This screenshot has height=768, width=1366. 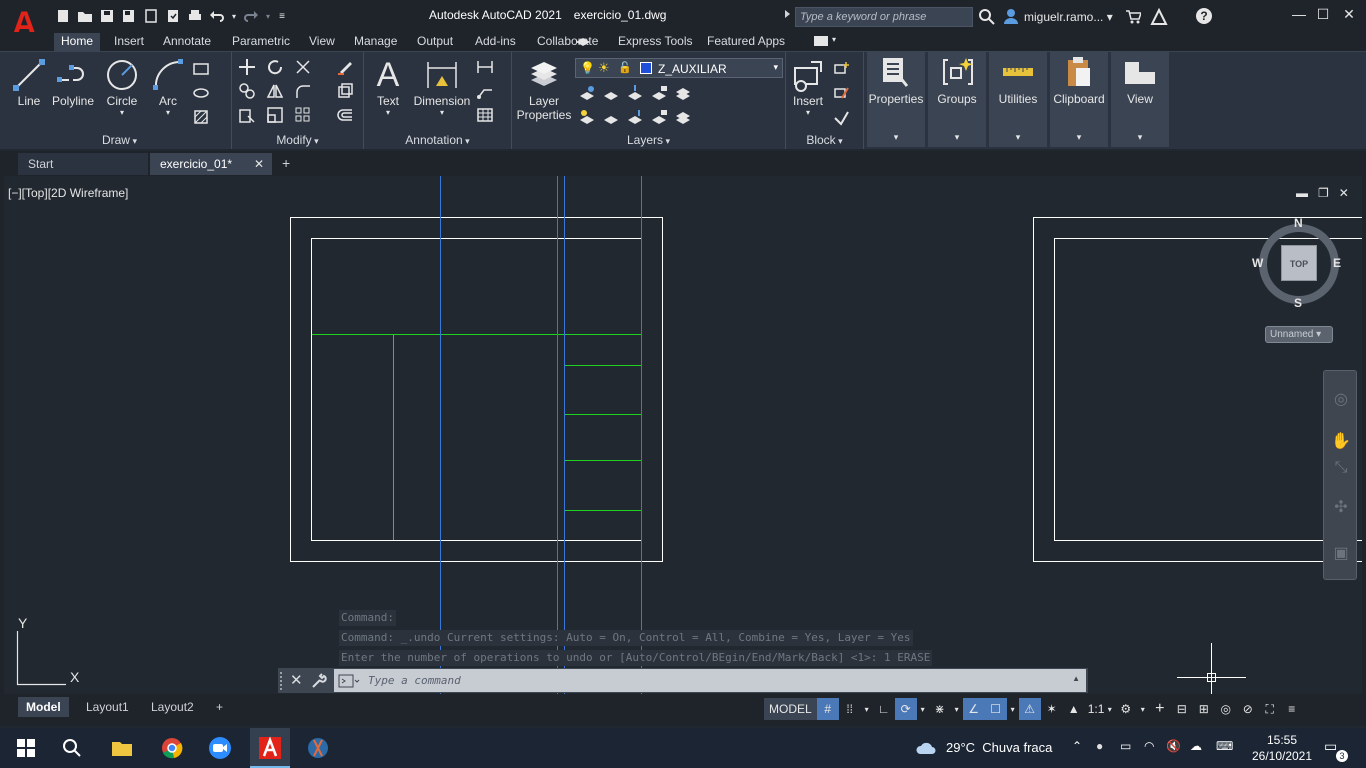 I want to click on tray-security-icon: ●, so click(x=1099, y=746).